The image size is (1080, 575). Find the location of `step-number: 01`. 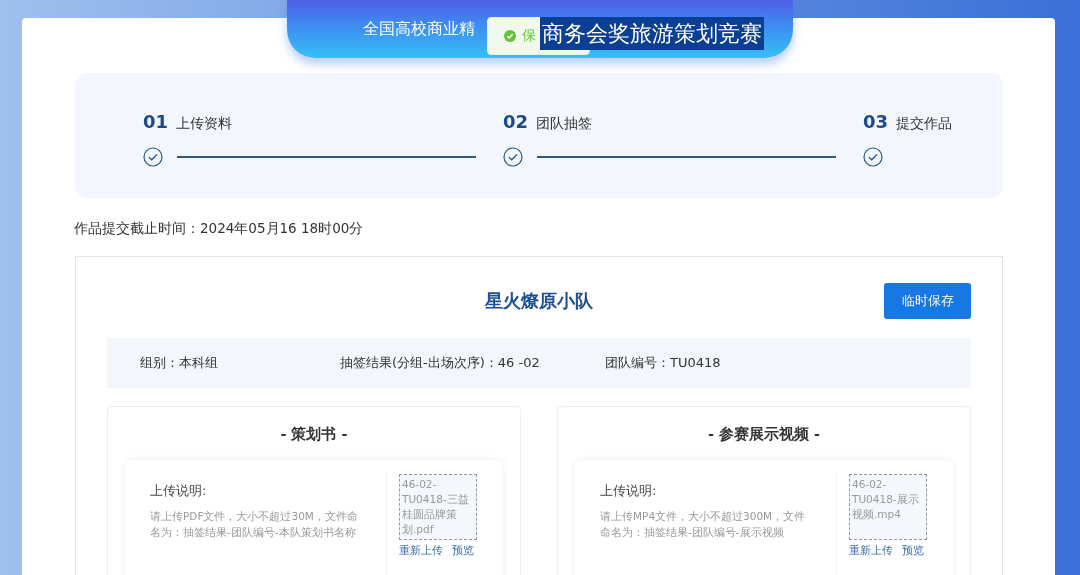

step-number: 01 is located at coordinates (156, 121).